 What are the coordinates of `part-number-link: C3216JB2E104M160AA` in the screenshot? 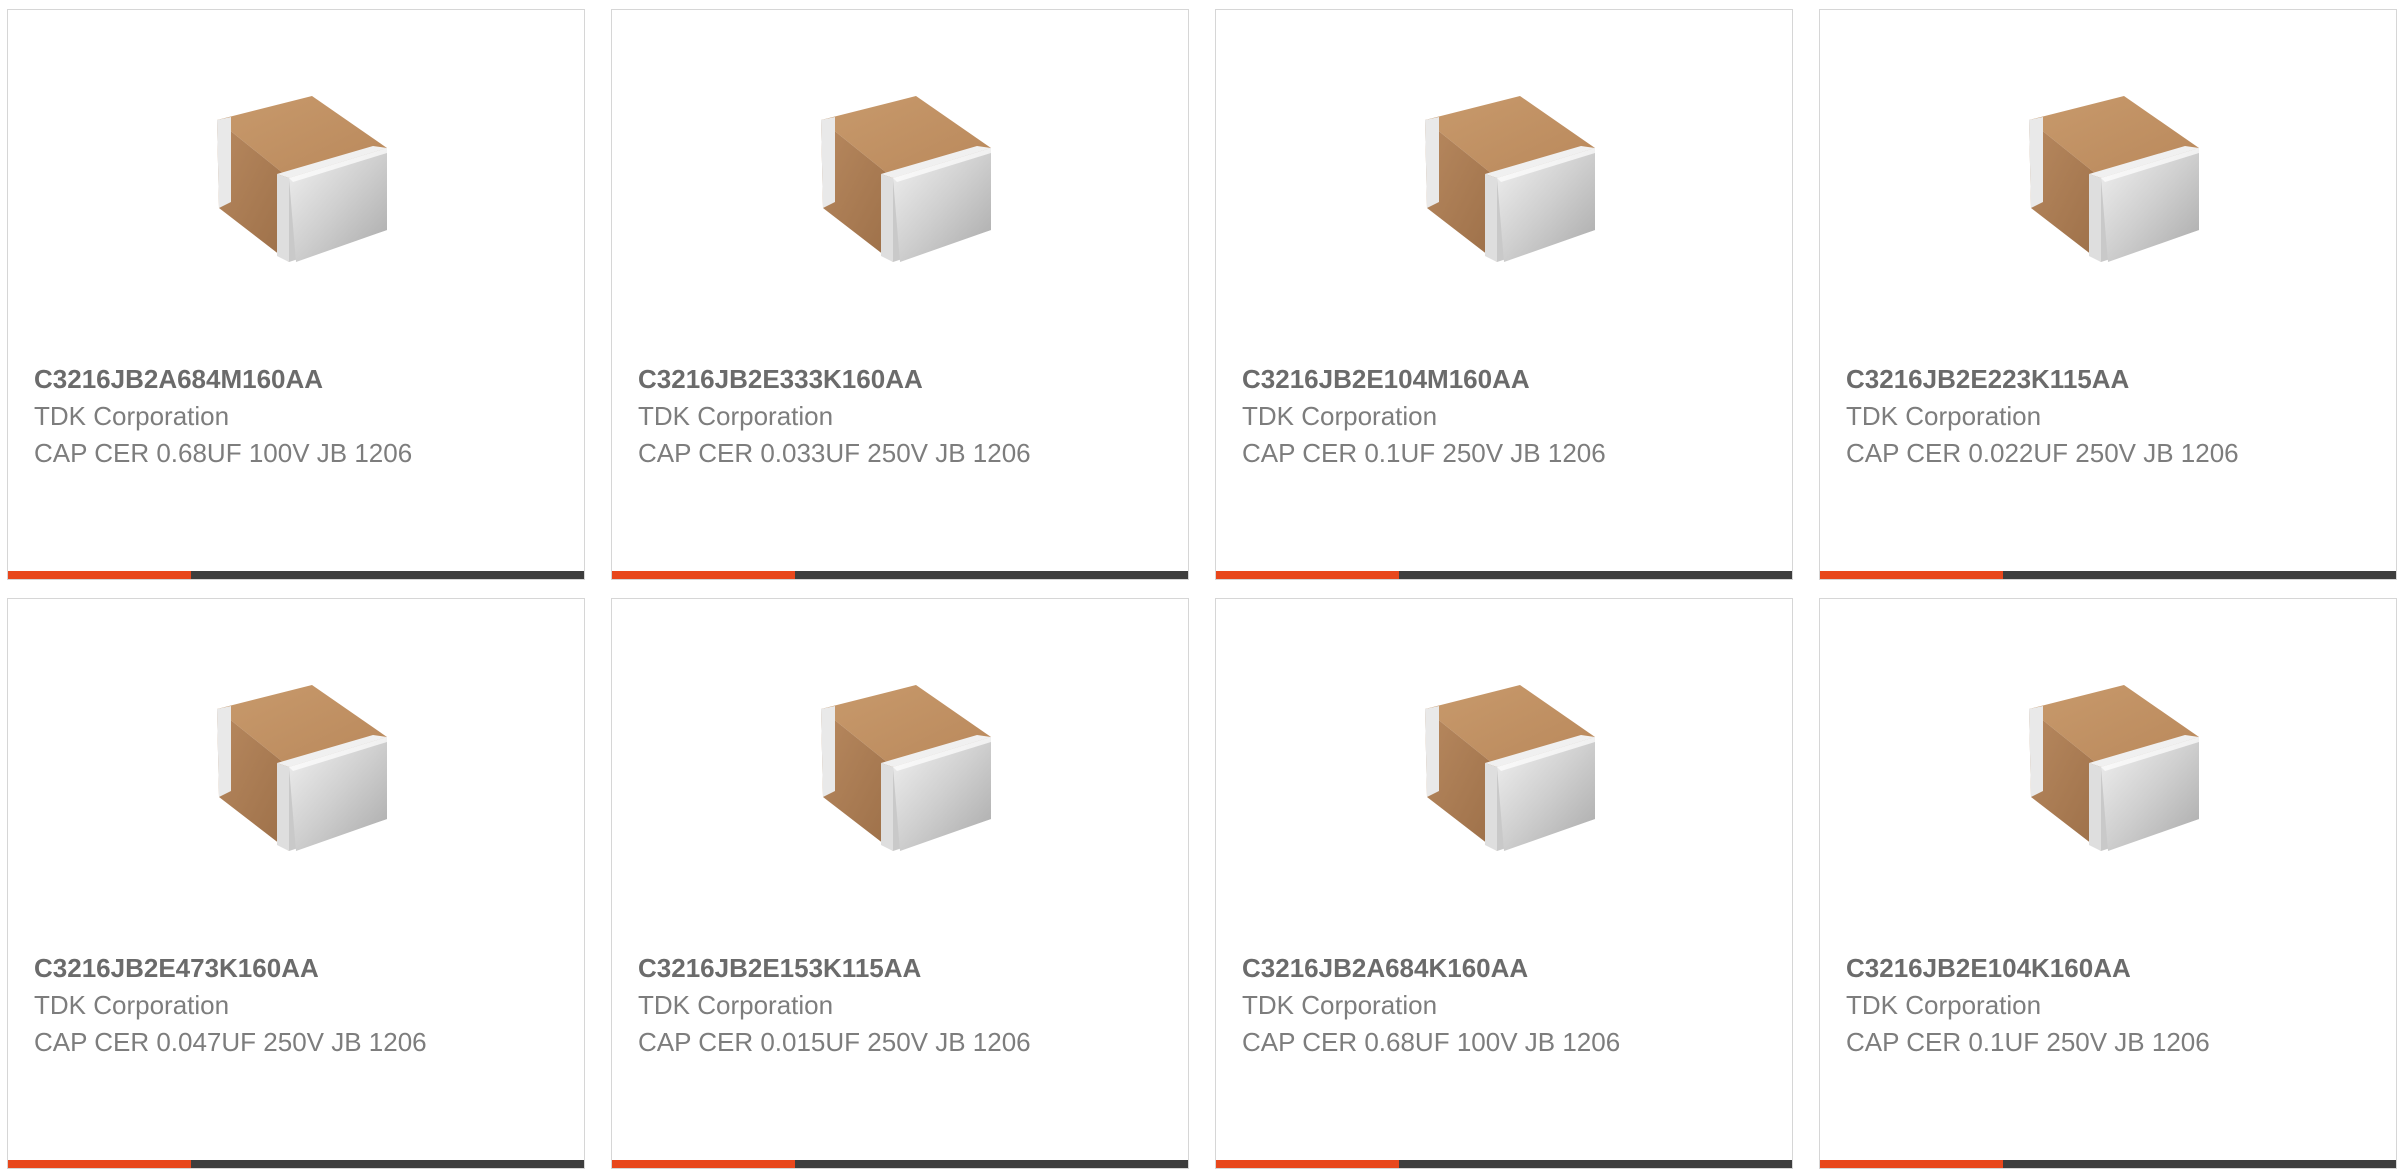 It's located at (1452, 379).